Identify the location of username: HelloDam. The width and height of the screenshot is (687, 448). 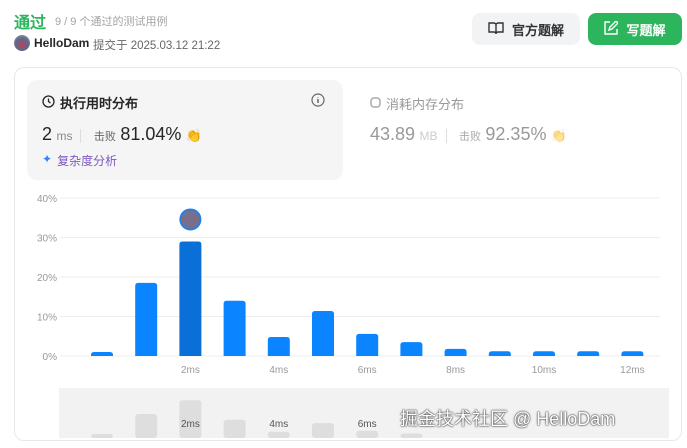
(61, 43).